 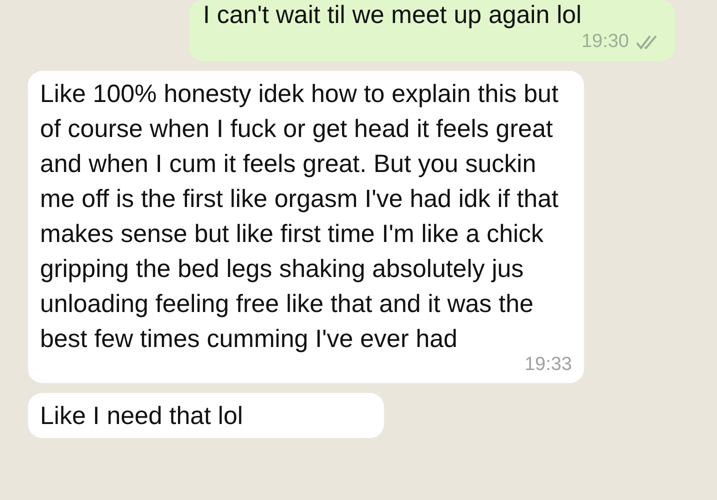 What do you see at coordinates (393, 15) in the screenshot?
I see `message-text: I can't wait til we meet up again lol` at bounding box center [393, 15].